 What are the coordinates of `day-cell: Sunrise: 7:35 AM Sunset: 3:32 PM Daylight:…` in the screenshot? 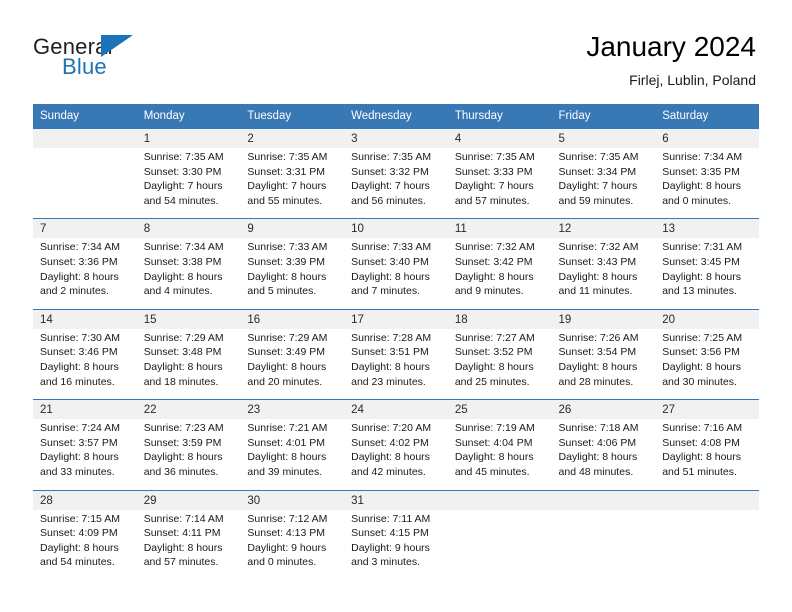 It's located at (396, 183).